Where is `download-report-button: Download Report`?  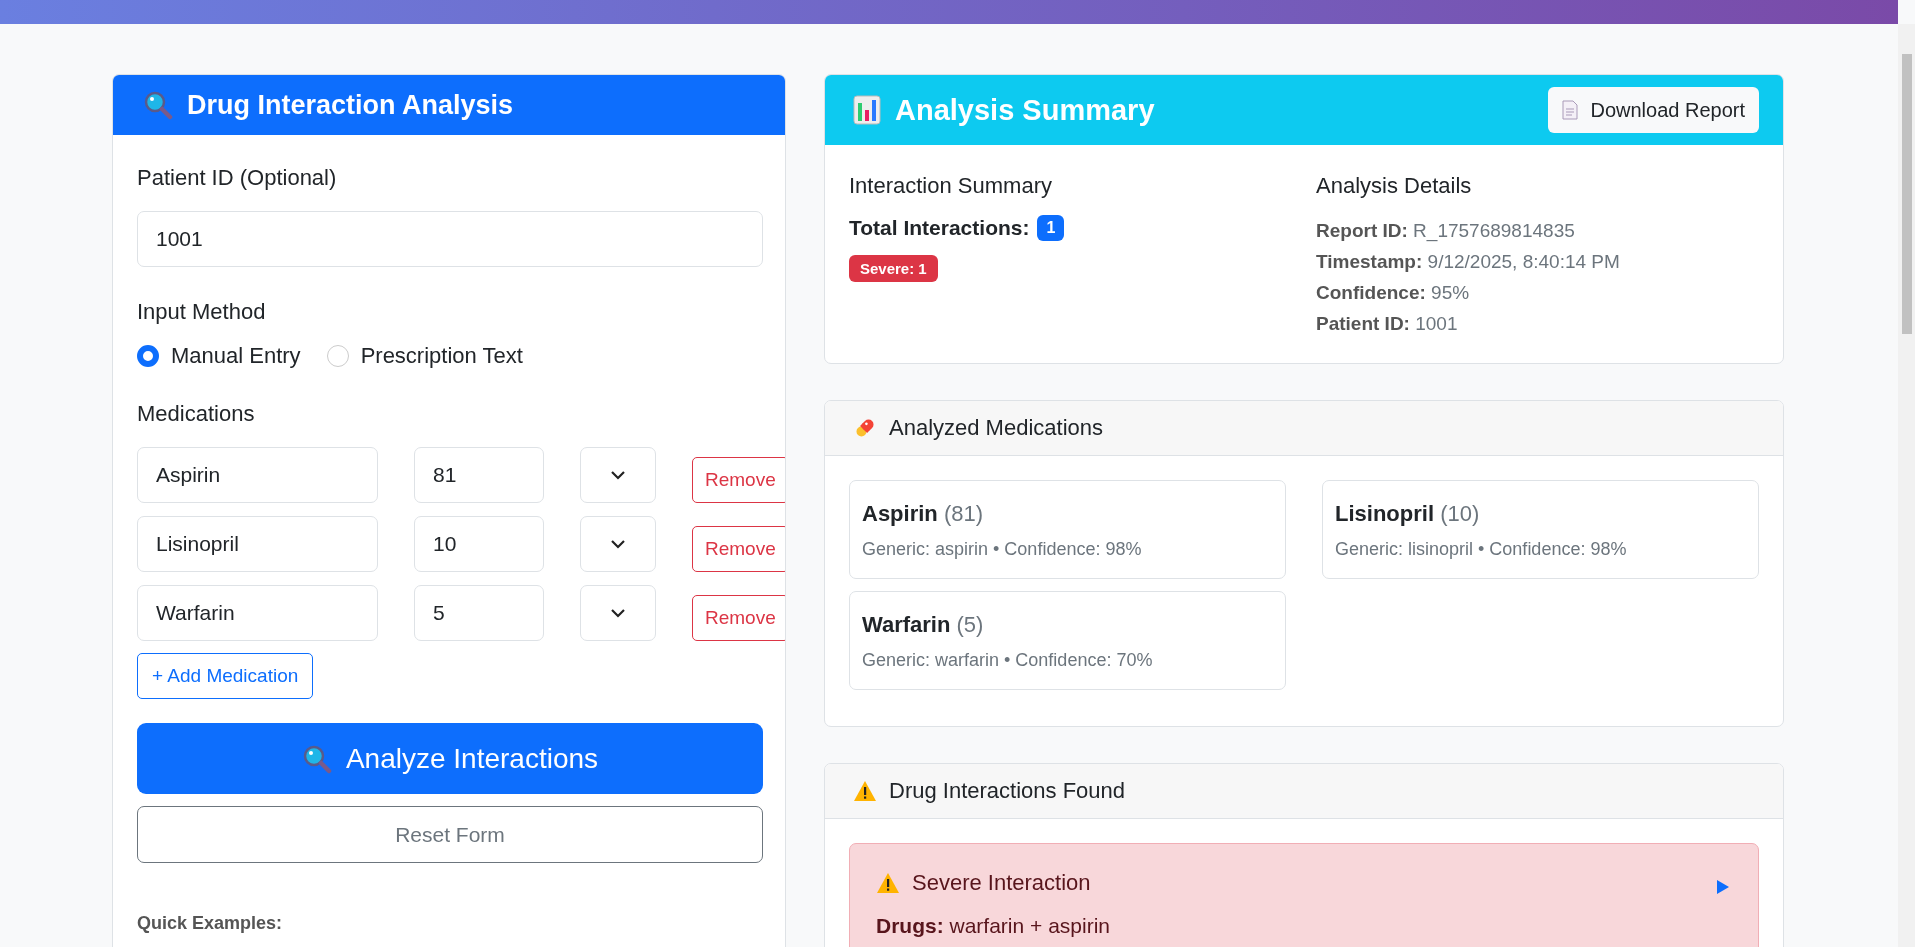 download-report-button: Download Report is located at coordinates (1653, 110).